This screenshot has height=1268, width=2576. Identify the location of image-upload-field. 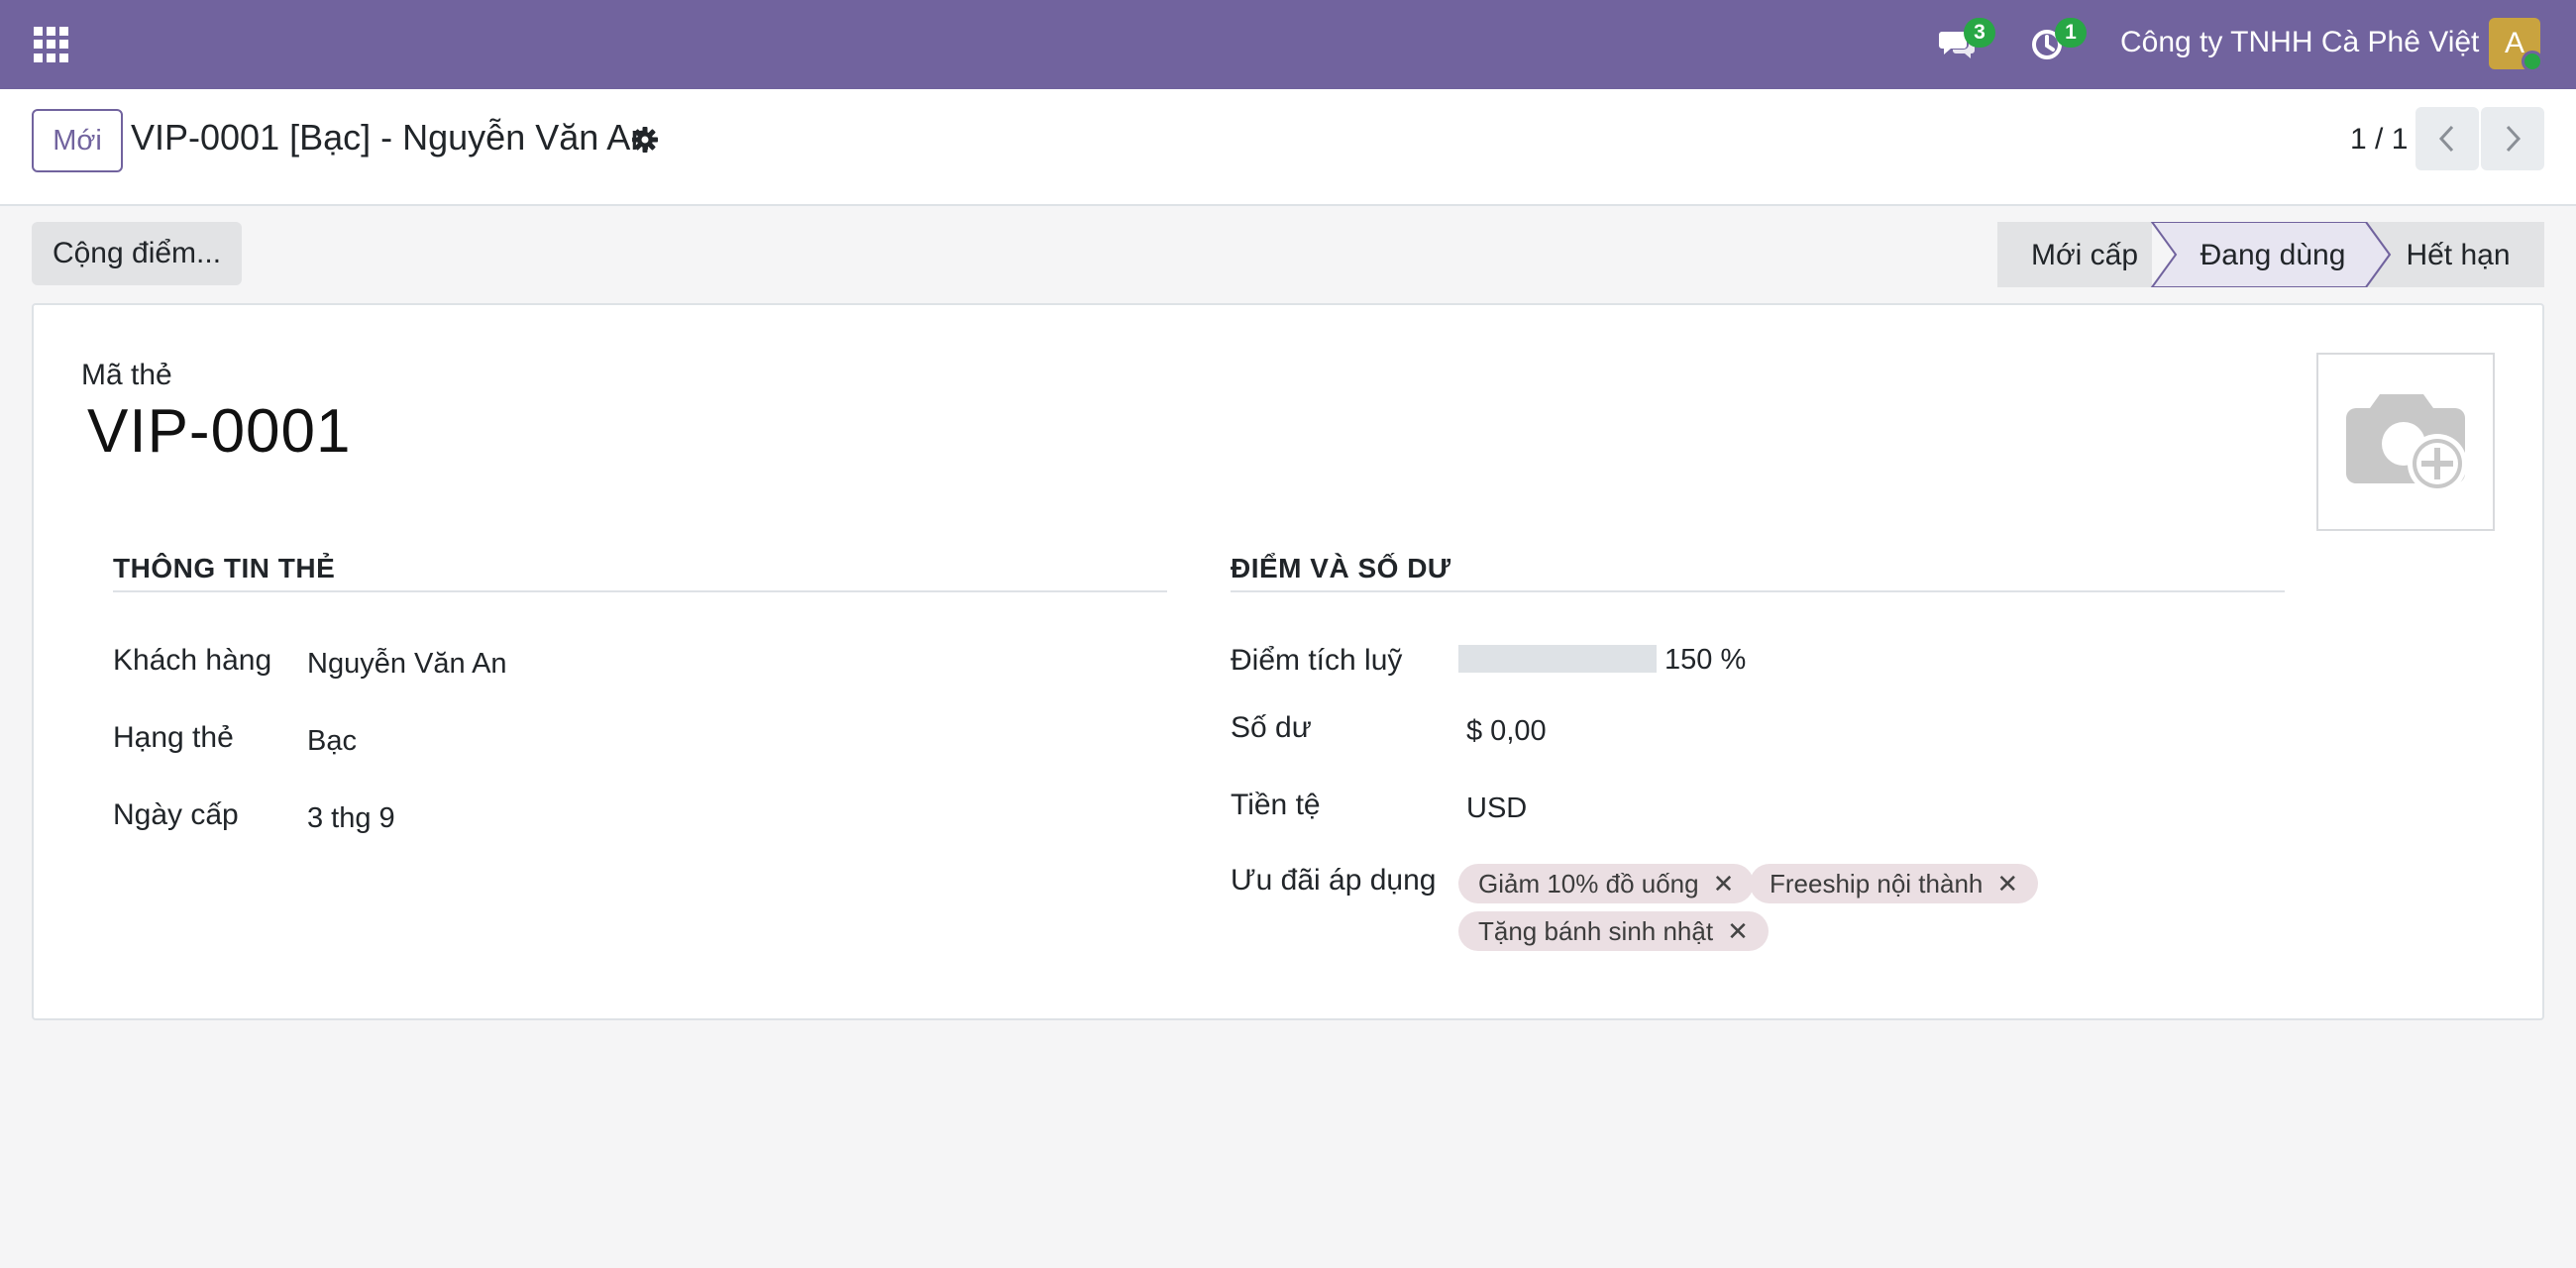
(2405, 442).